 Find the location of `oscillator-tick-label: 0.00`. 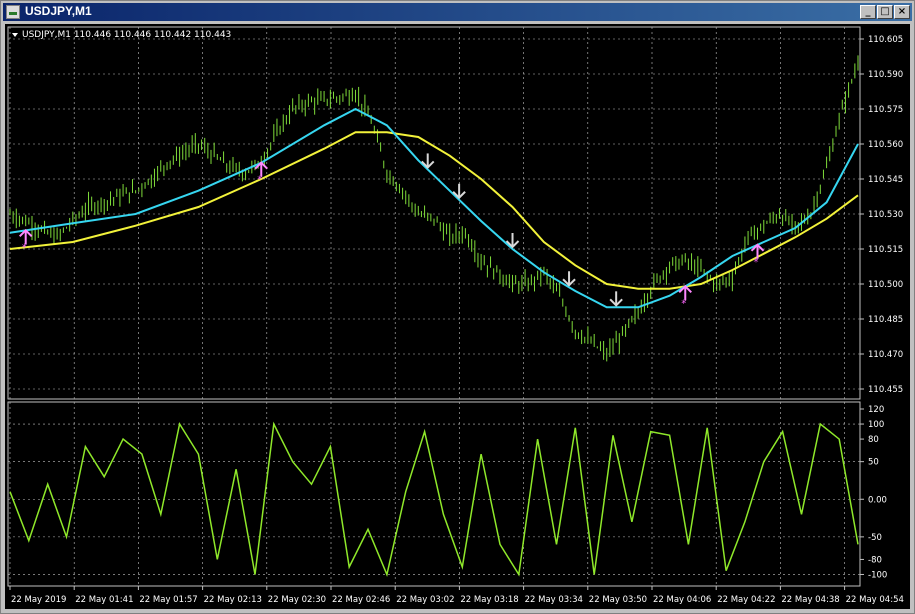

oscillator-tick-label: 0.00 is located at coordinates (877, 500).